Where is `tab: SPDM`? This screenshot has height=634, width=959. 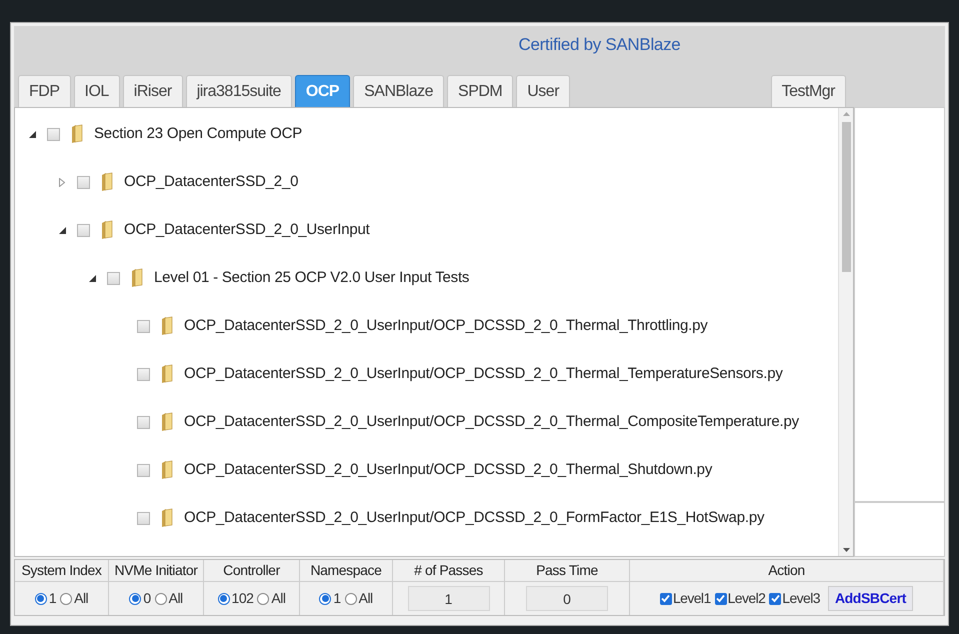 tab: SPDM is located at coordinates (480, 91).